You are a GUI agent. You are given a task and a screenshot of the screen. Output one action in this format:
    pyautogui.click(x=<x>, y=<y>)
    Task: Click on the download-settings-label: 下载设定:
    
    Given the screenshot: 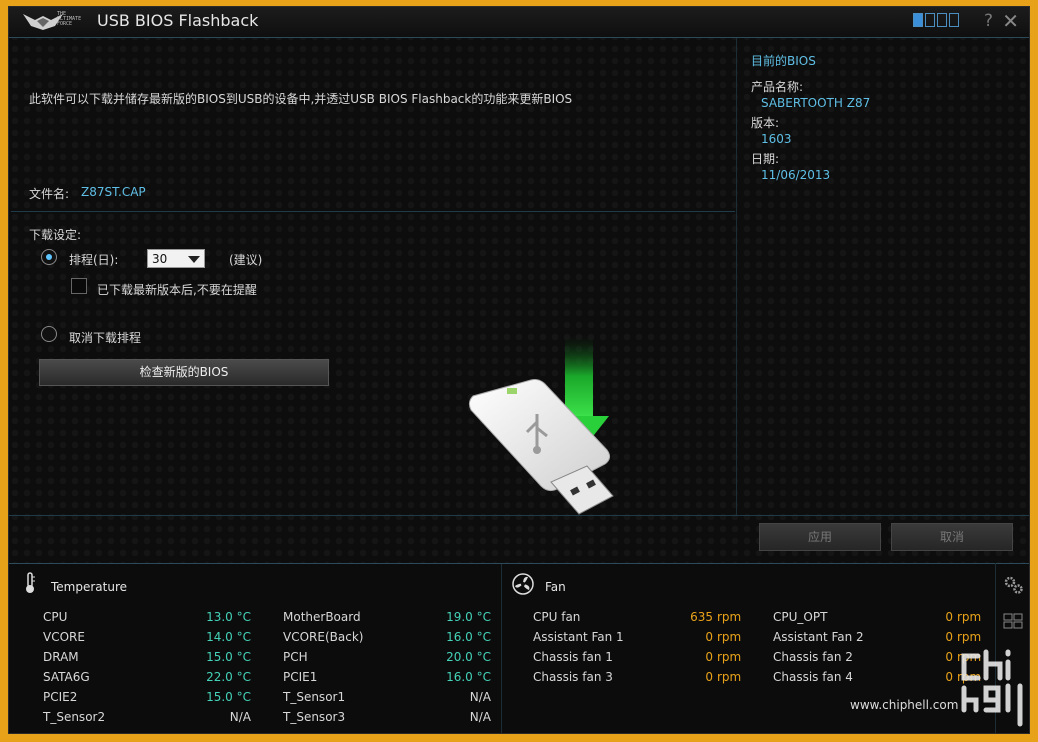 What is the action you would take?
    pyautogui.click(x=55, y=235)
    